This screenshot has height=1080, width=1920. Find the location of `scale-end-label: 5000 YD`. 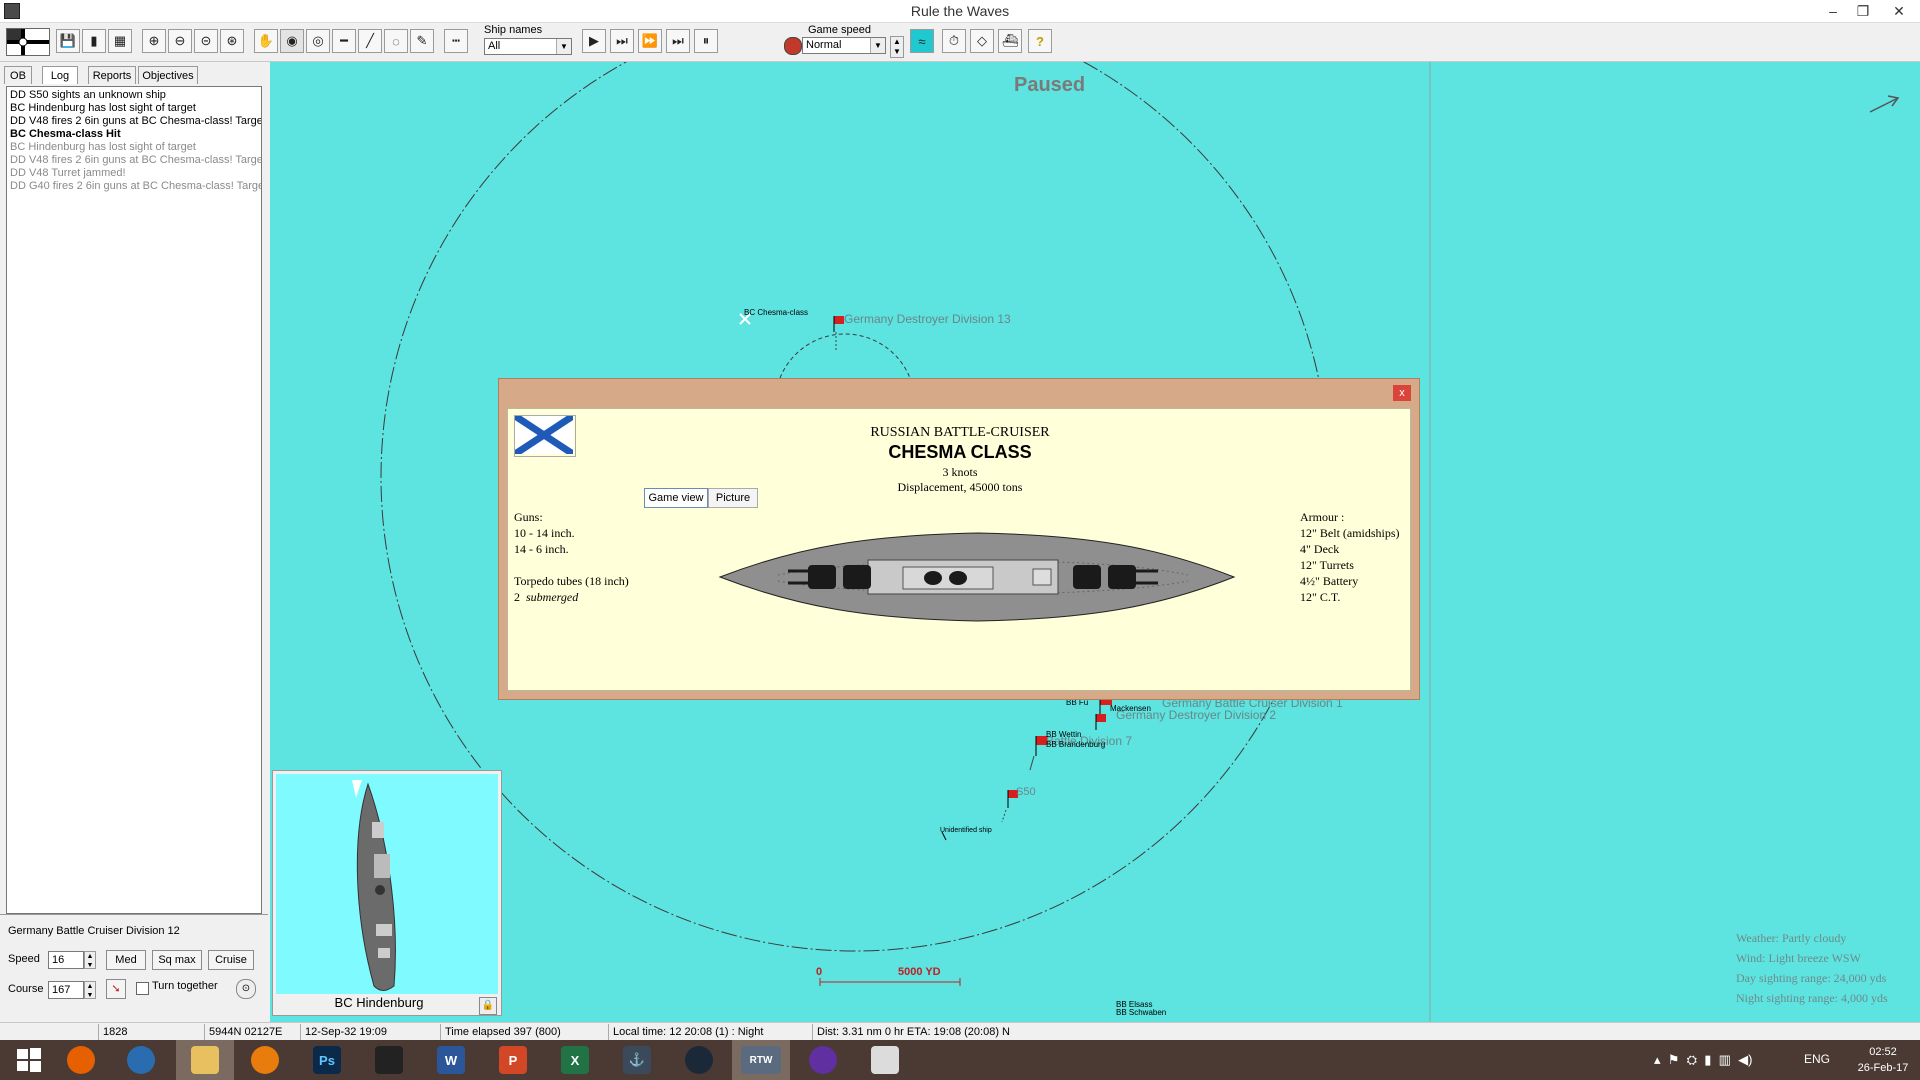

scale-end-label: 5000 YD is located at coordinates (919, 972).